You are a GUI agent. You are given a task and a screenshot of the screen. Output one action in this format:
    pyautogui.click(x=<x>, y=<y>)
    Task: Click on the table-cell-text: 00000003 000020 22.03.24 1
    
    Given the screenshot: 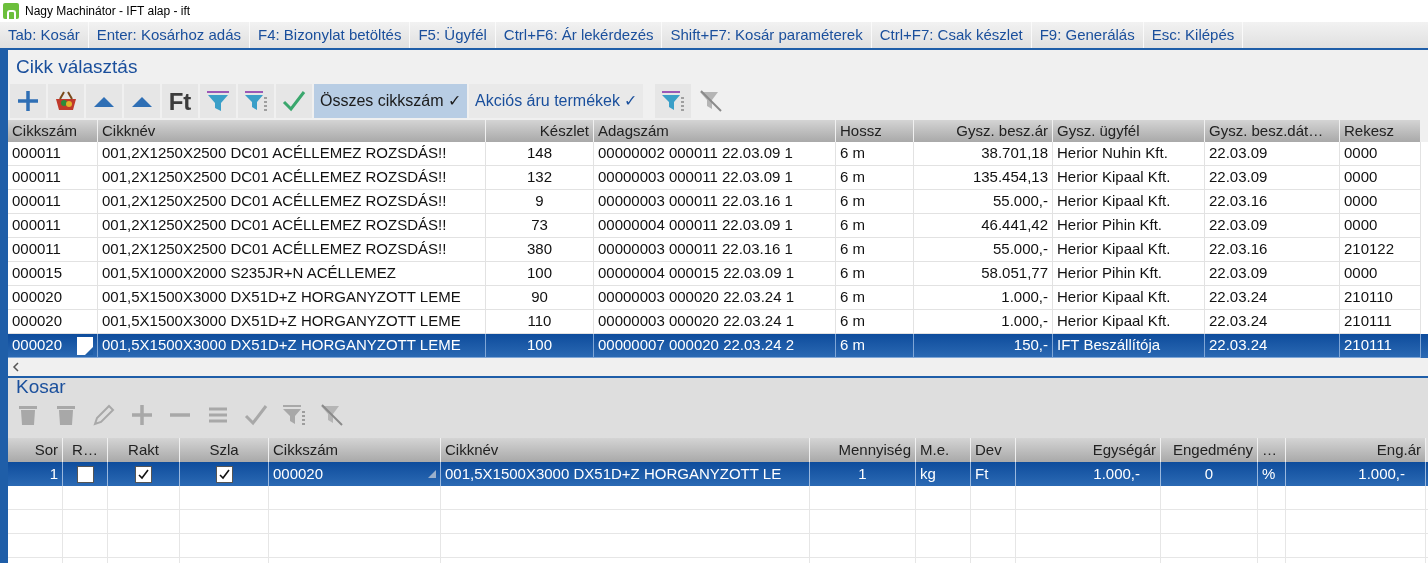 What is the action you would take?
    pyautogui.click(x=696, y=321)
    